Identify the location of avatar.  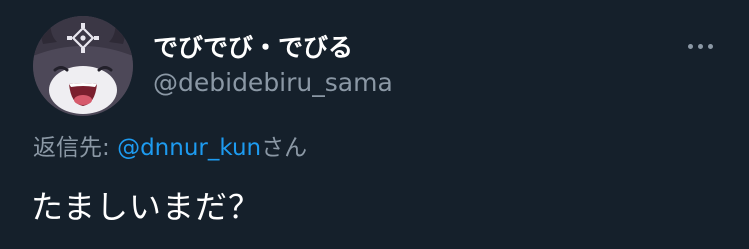
(83, 66).